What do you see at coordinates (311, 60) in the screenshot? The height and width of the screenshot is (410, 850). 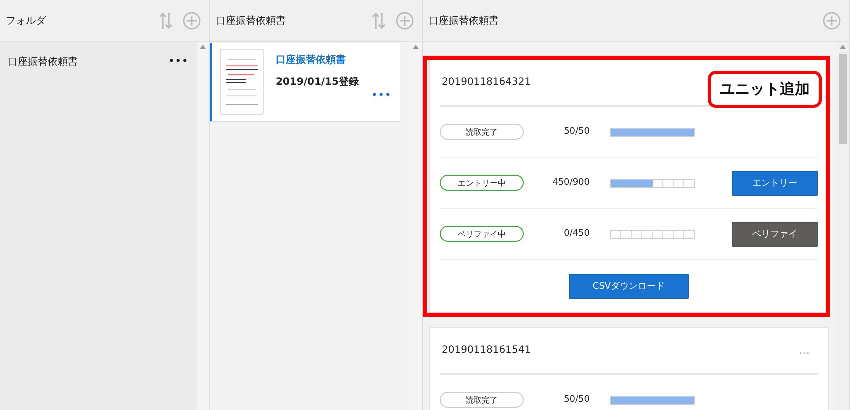 I see `document-title: 口座振替依頼書` at bounding box center [311, 60].